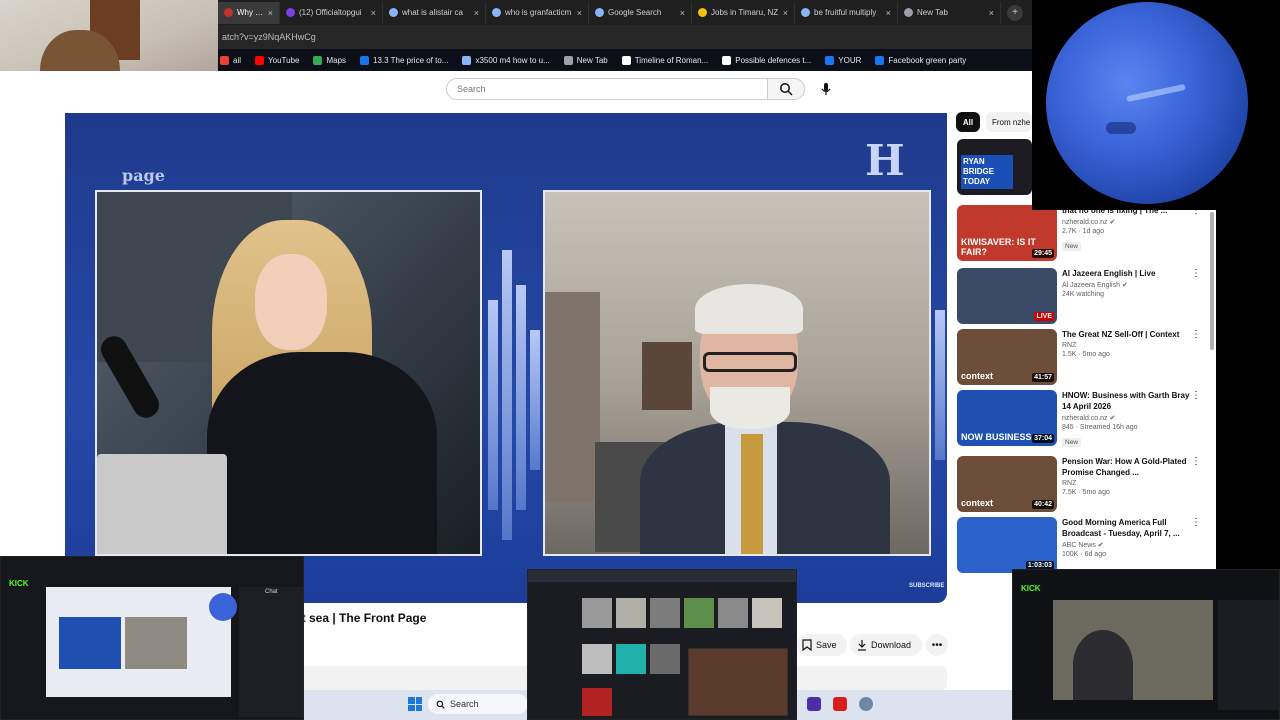 The width and height of the screenshot is (1280, 720). I want to click on chair-thumbnail, so click(597, 659).